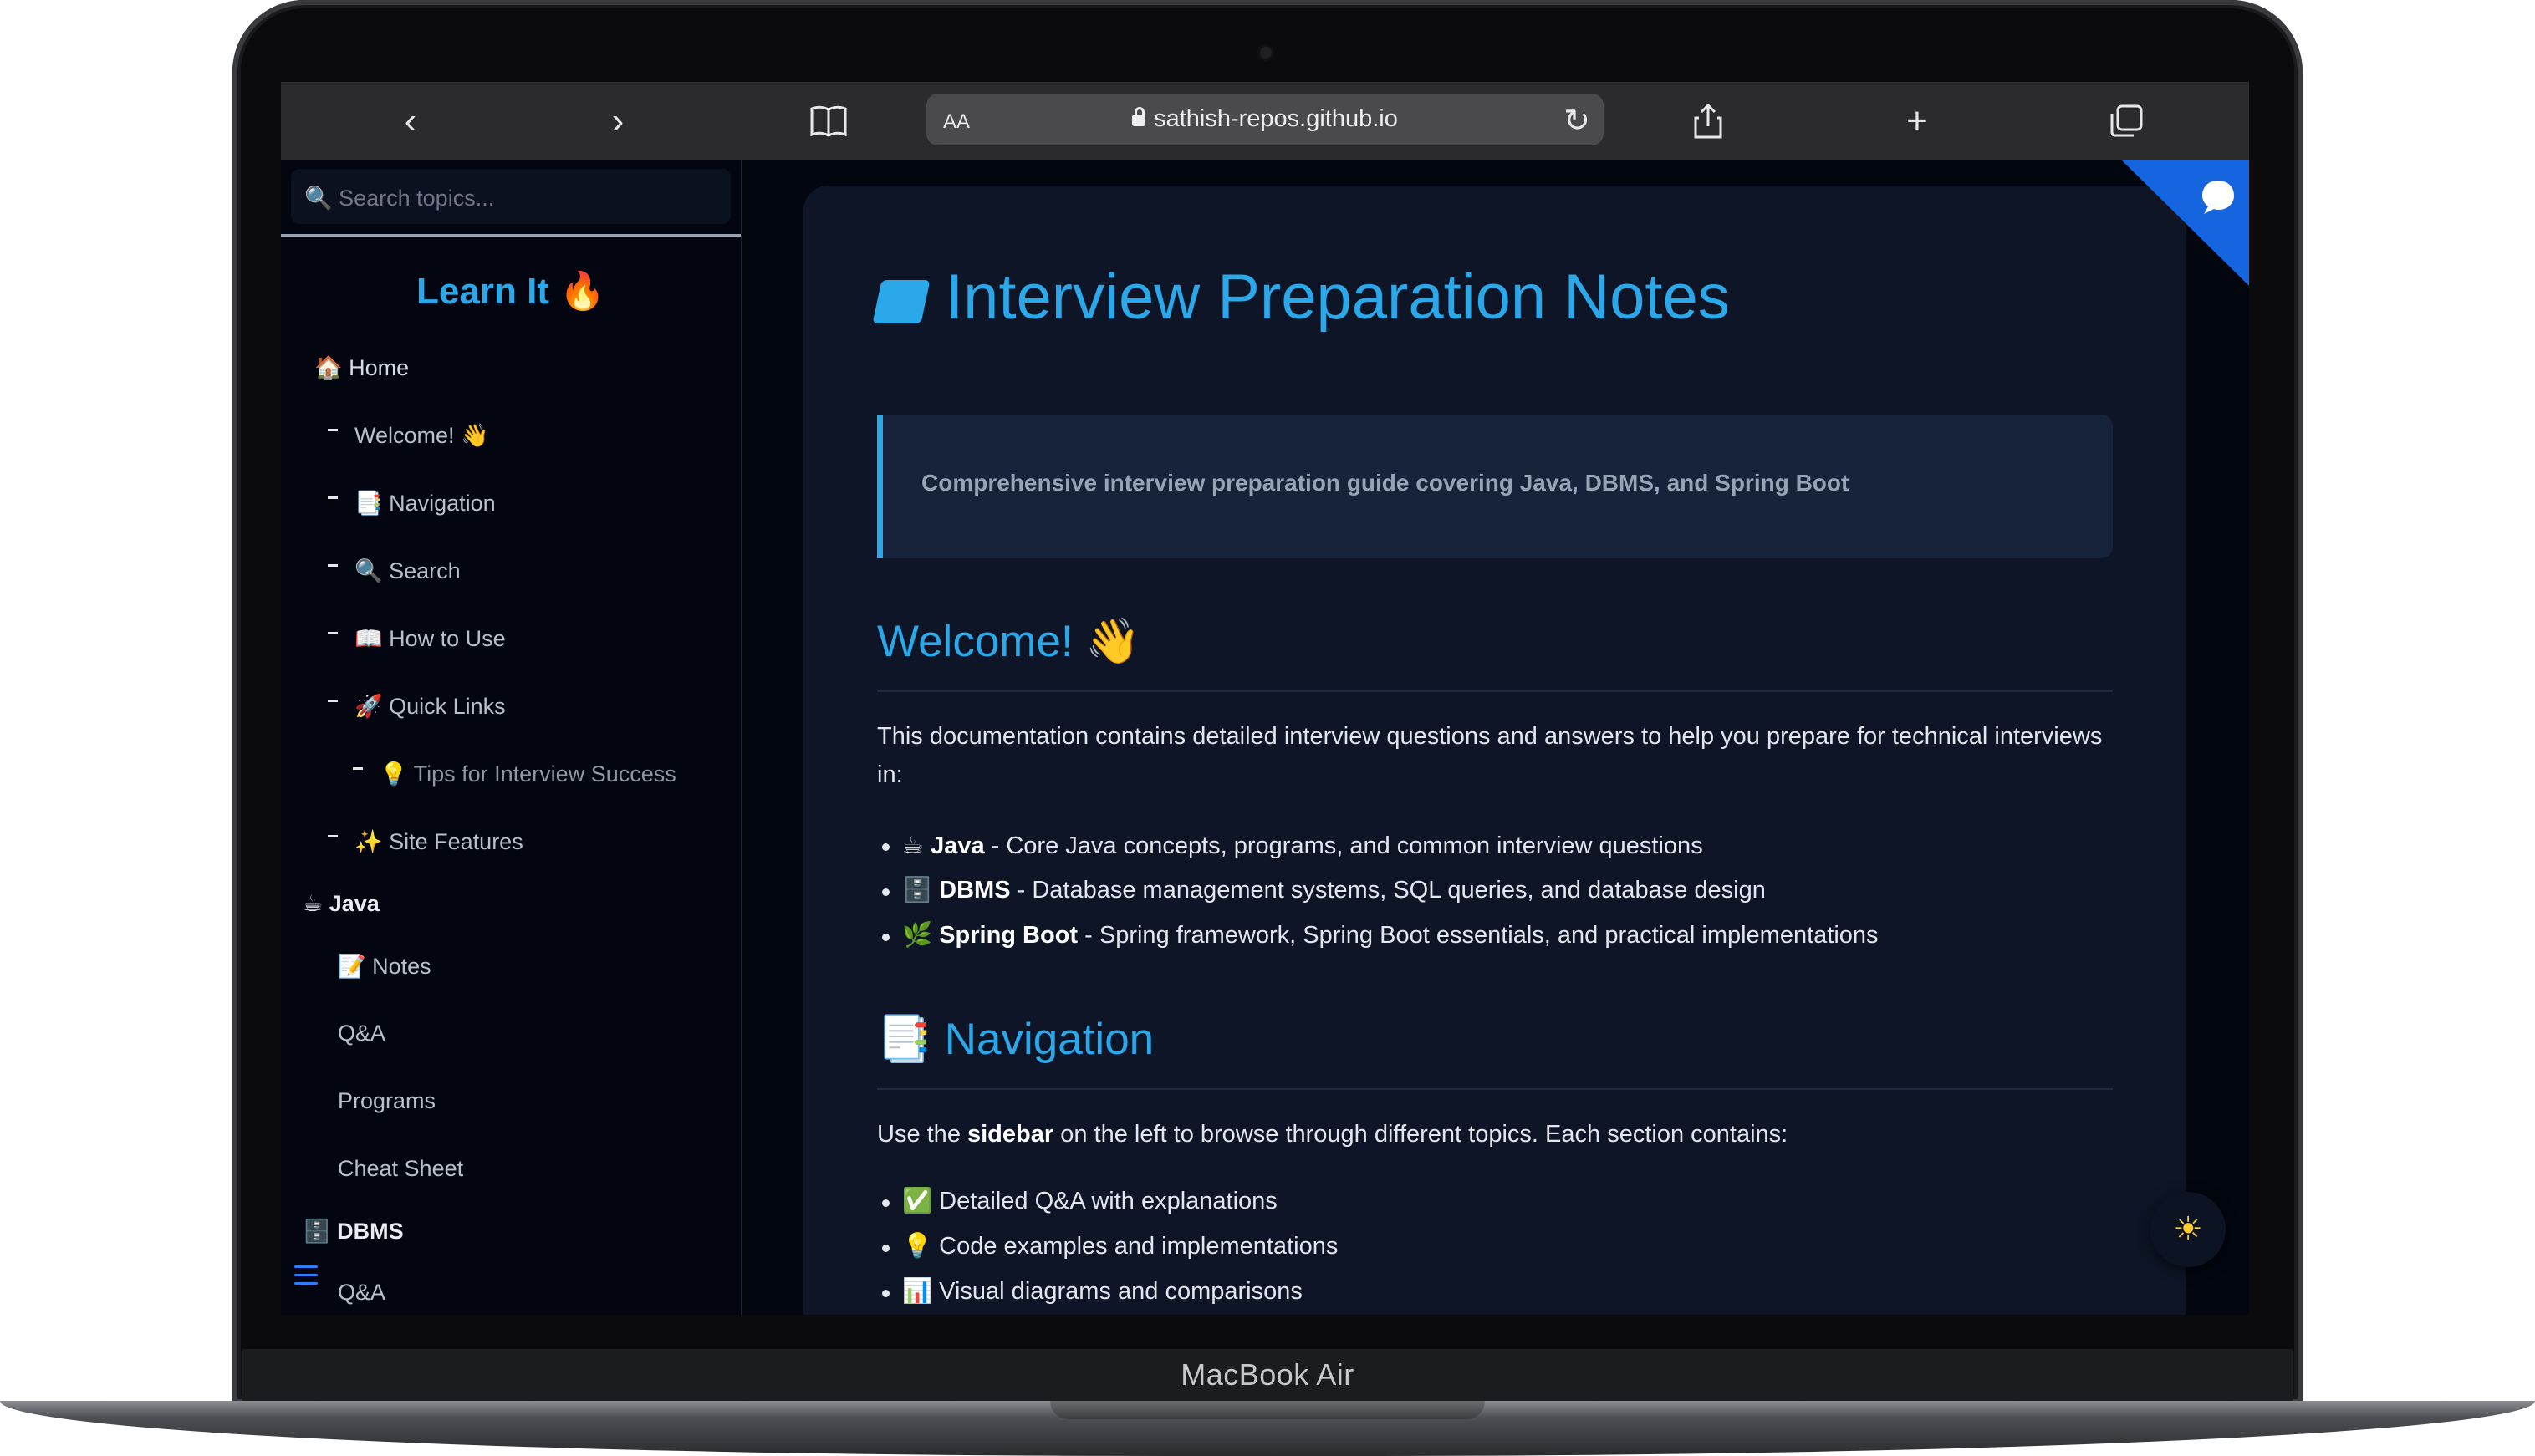 Image resolution: width=2535 pixels, height=1456 pixels. I want to click on url-text: sathish-repos.github.io, so click(1276, 118).